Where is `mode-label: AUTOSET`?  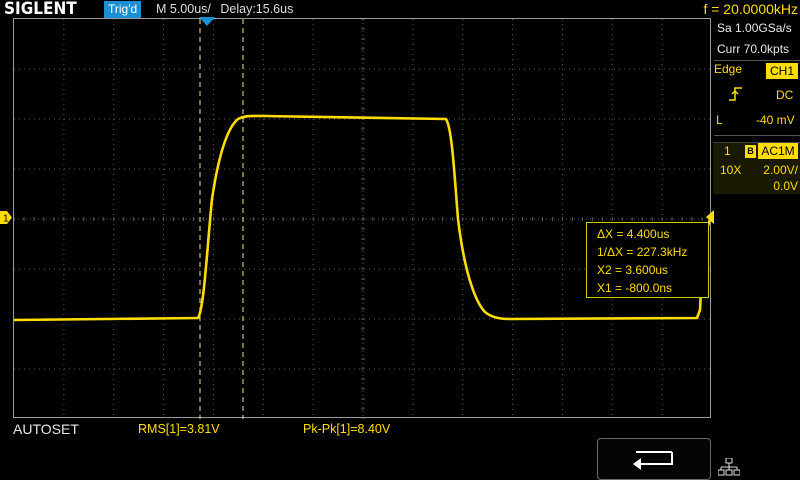
mode-label: AUTOSET is located at coordinates (46, 429).